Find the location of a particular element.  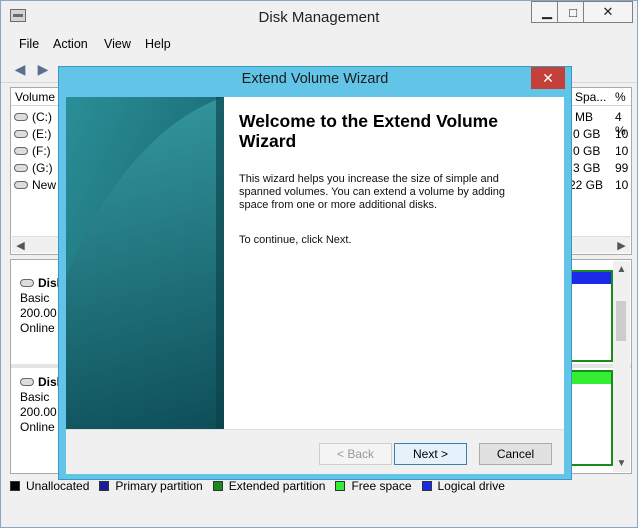

wizard-close-button: ✕ is located at coordinates (548, 78).